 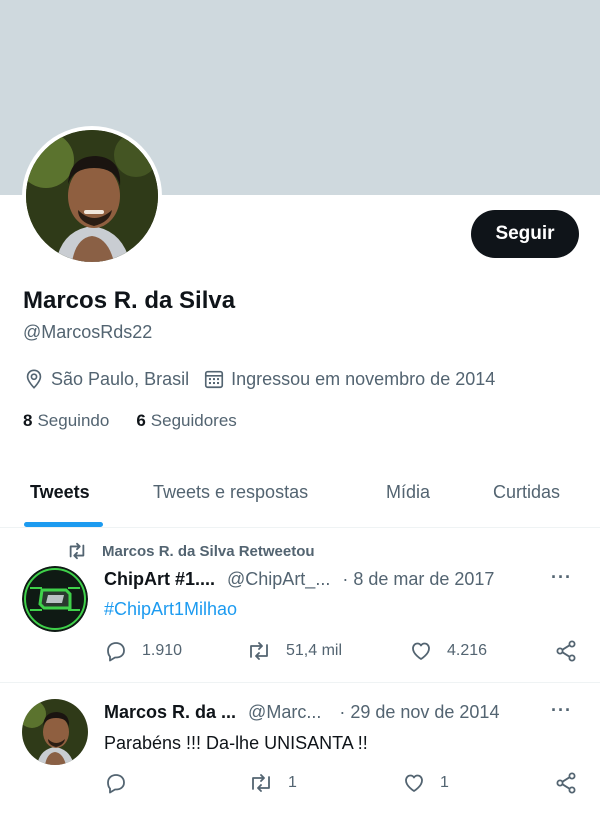 I want to click on chipart-logo, so click(x=55, y=599).